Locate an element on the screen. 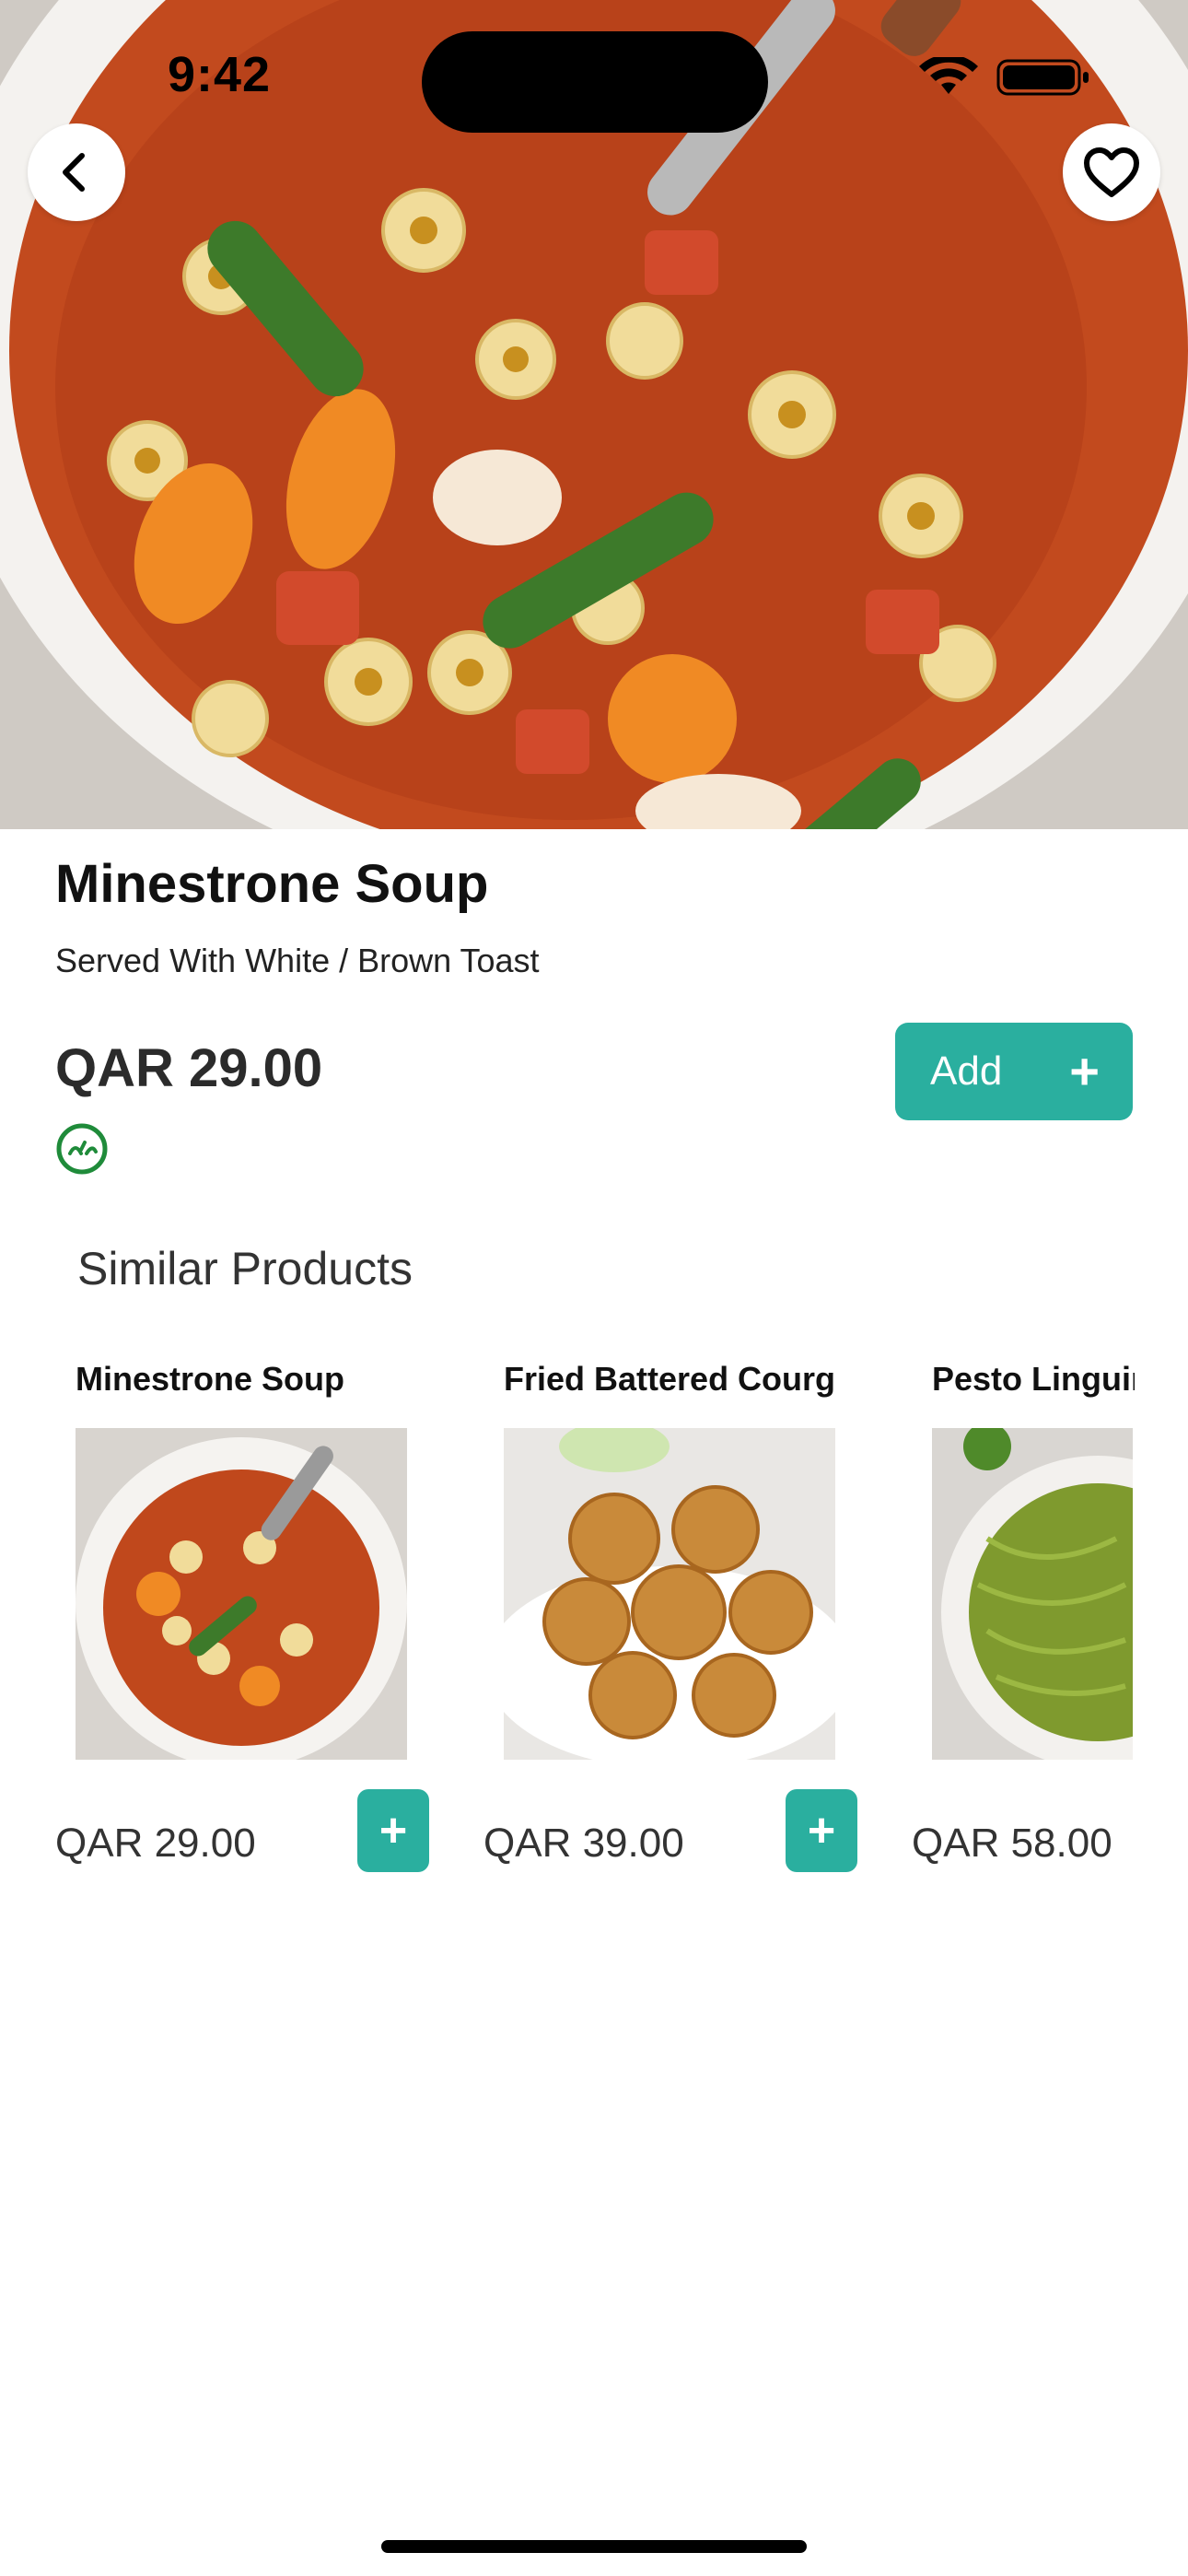 This screenshot has width=1188, height=2576. similar-products-title: Similar Products is located at coordinates (245, 1268).